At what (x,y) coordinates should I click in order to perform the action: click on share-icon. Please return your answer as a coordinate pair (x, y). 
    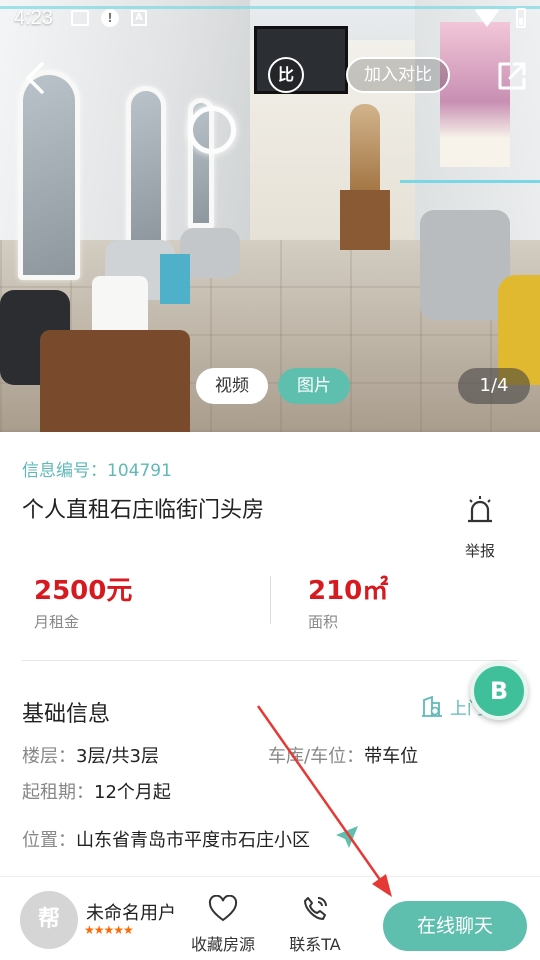
    Looking at the image, I should click on (512, 76).